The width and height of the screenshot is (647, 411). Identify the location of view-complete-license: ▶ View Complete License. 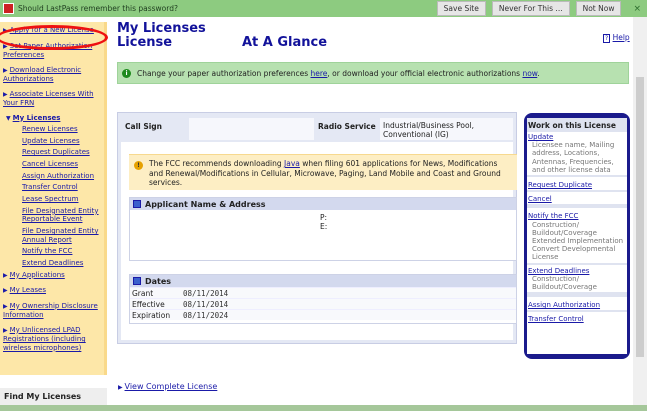
(167, 386).